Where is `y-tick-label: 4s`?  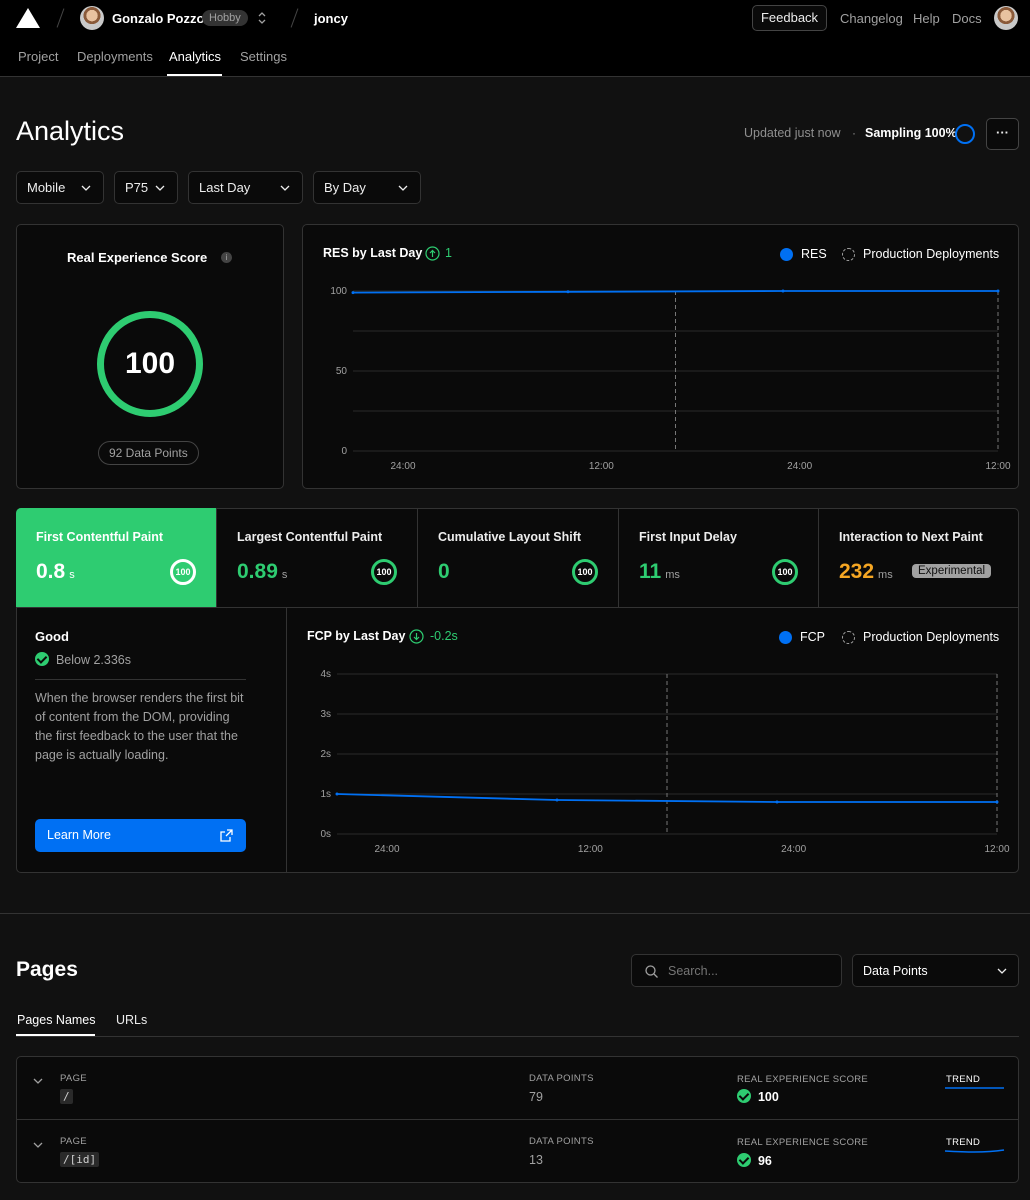 y-tick-label: 4s is located at coordinates (325, 674).